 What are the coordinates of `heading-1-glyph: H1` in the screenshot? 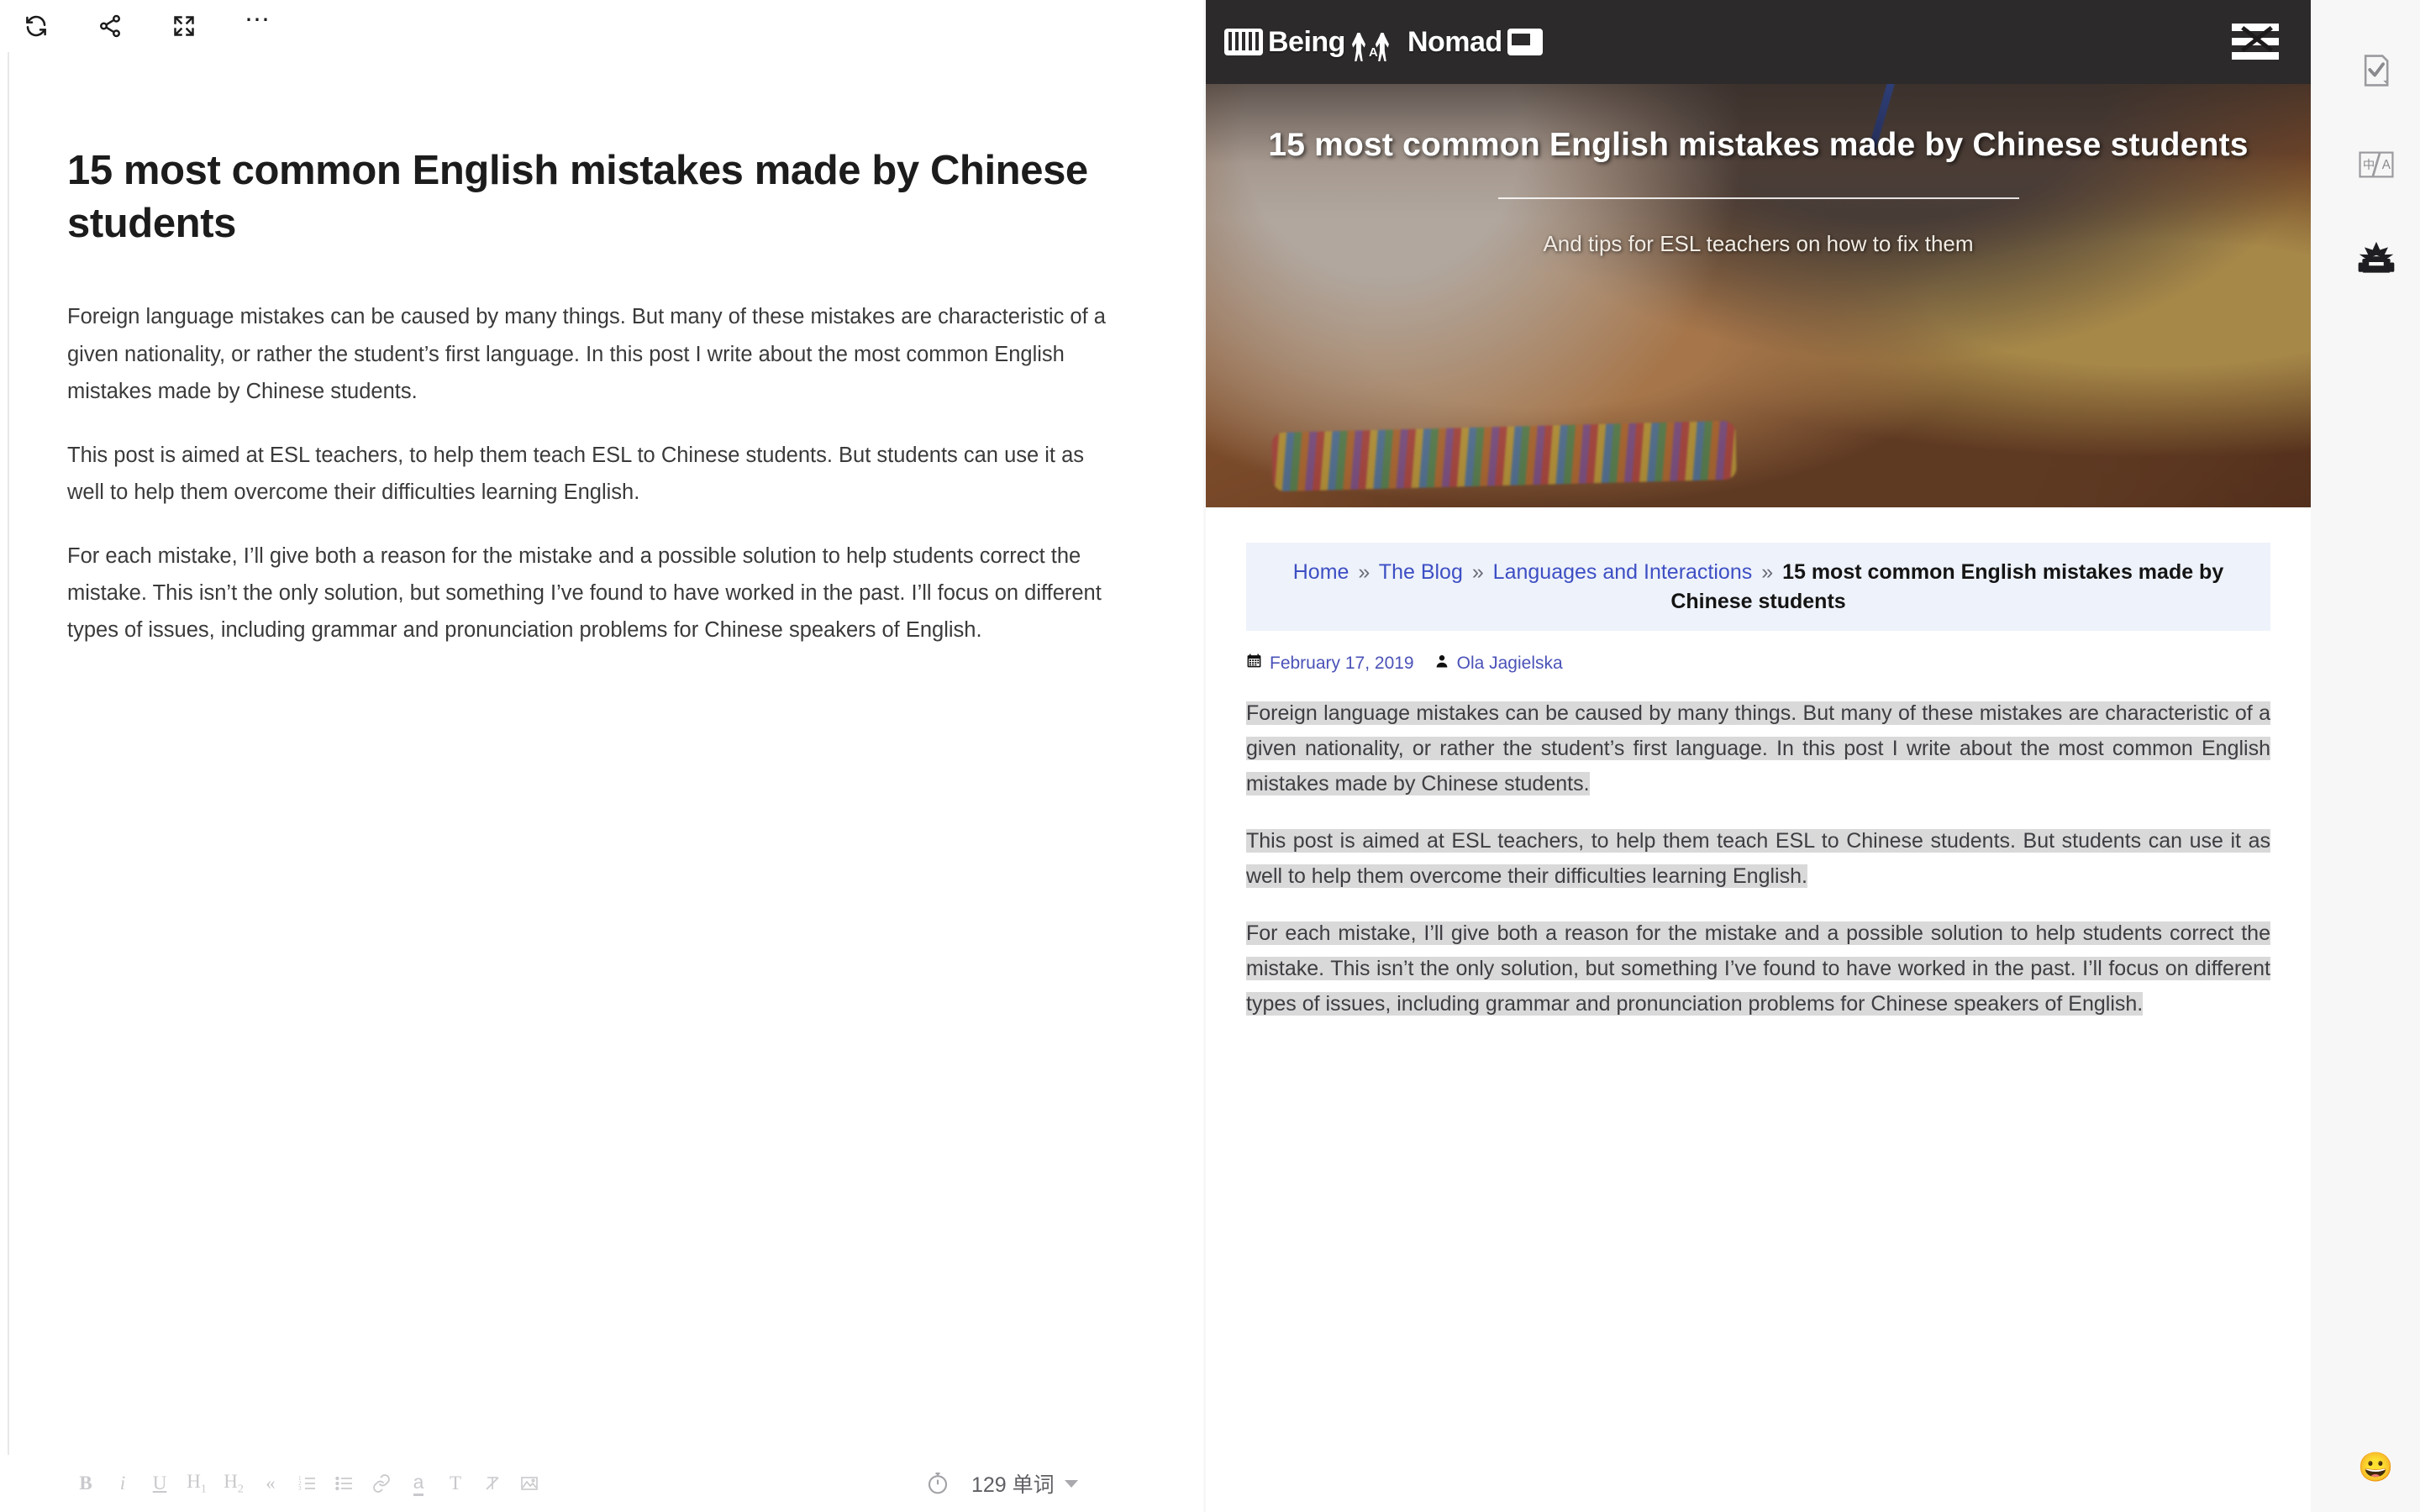 It's located at (197, 1483).